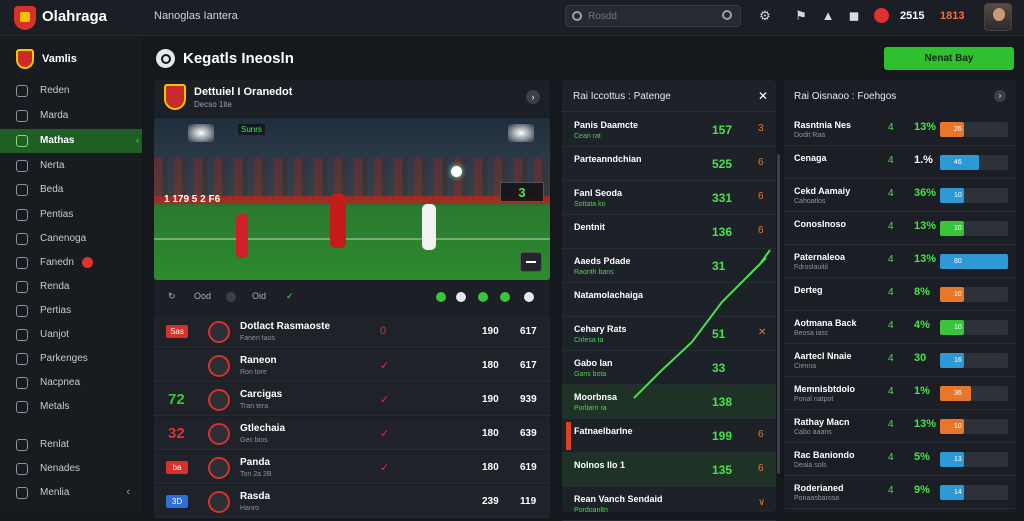 This screenshot has height=521, width=1024. Describe the element at coordinates (669, 504) in the screenshot. I see `odds-row: Rean Vanch Sendaid Pordoanltn ∨` at that location.